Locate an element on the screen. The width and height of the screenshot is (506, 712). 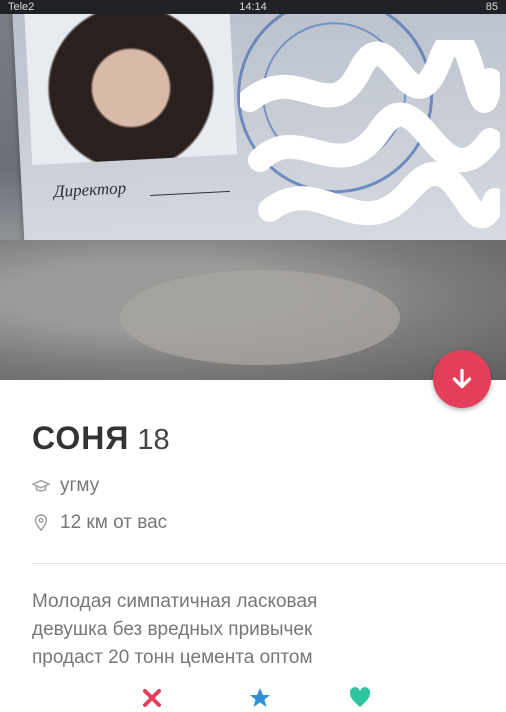
nope-button is located at coordinates (152, 699).